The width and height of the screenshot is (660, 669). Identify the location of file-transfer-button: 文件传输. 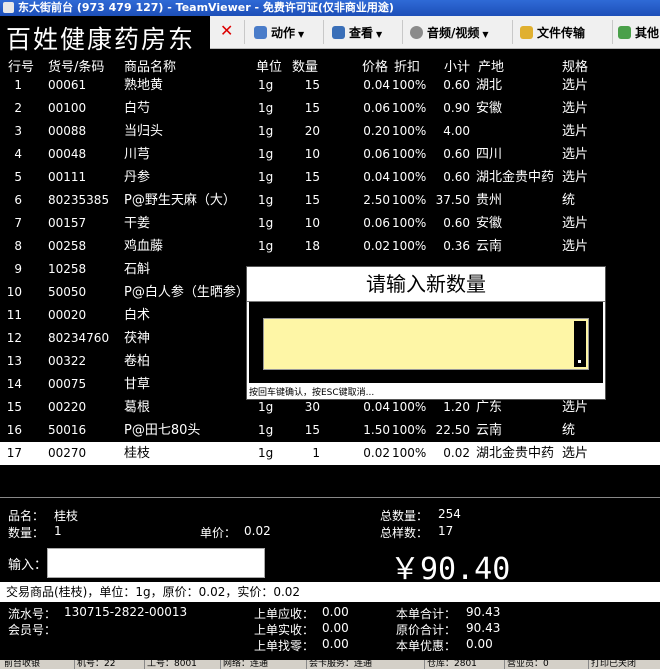
(552, 32).